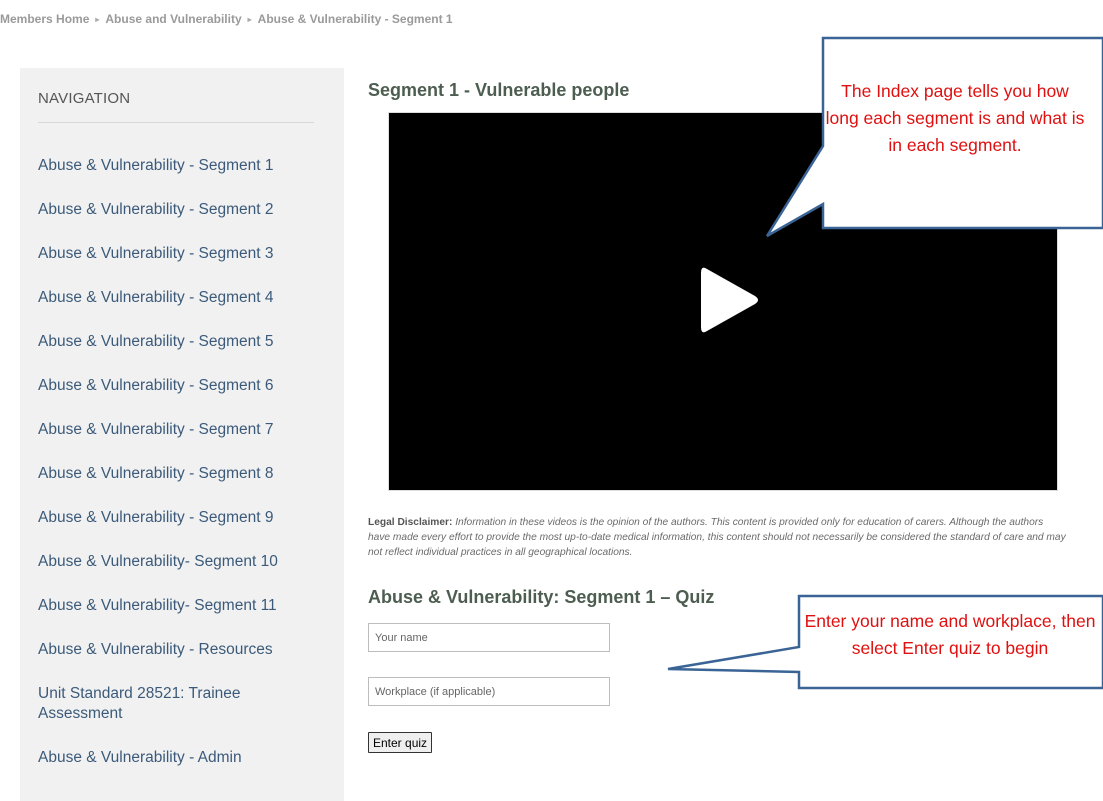  I want to click on sidebar-item-segment-2: Abuse & Vulnerability - Segment 2, so click(183, 222).